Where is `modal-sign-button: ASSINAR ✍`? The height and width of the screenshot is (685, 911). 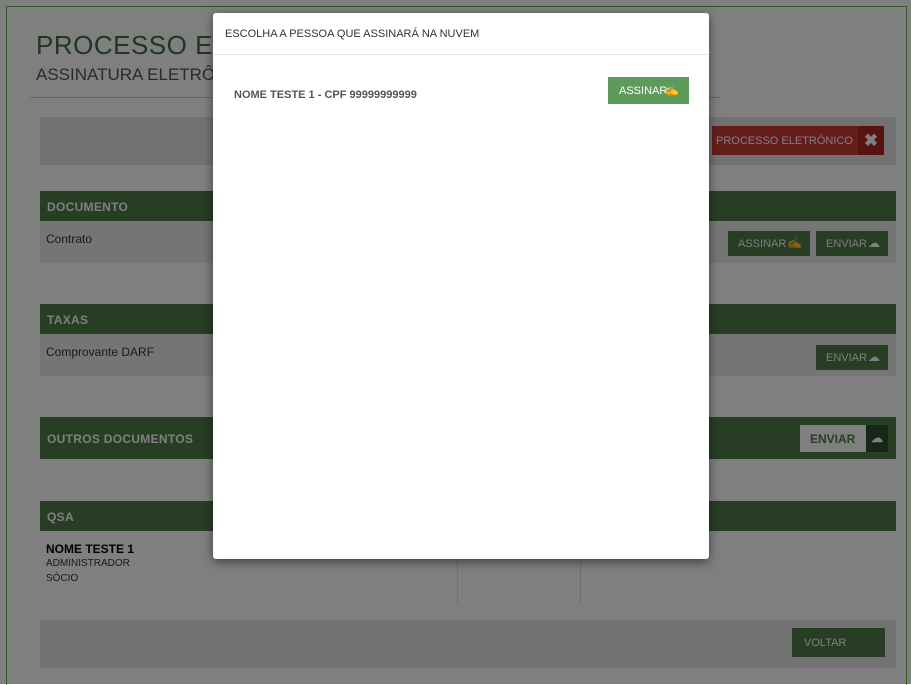 modal-sign-button: ASSINAR ✍ is located at coordinates (648, 90).